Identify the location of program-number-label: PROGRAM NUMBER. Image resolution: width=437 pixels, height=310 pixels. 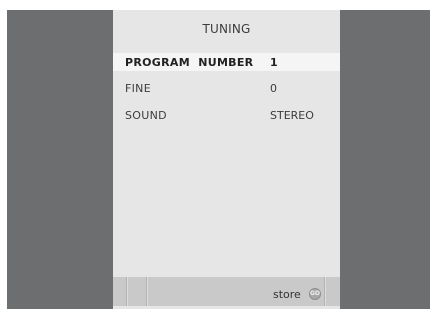
(189, 62).